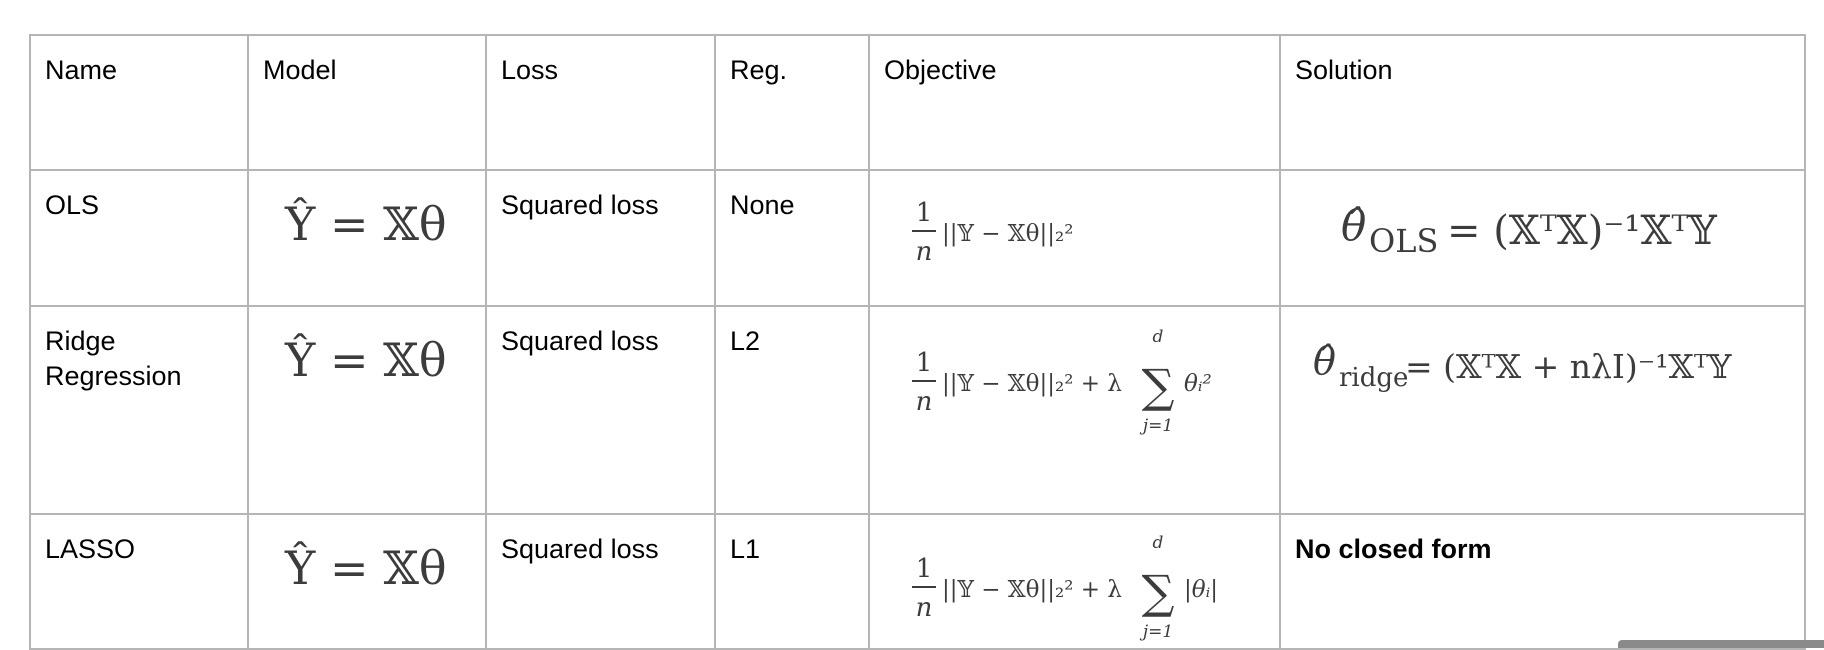 This screenshot has width=1824, height=650. I want to click on objective-formula-svg: 1 n ||𝕐 − 𝕏θ||₂² + λ d ∑ j=1 |θᵢ|, so click(1065, 587).